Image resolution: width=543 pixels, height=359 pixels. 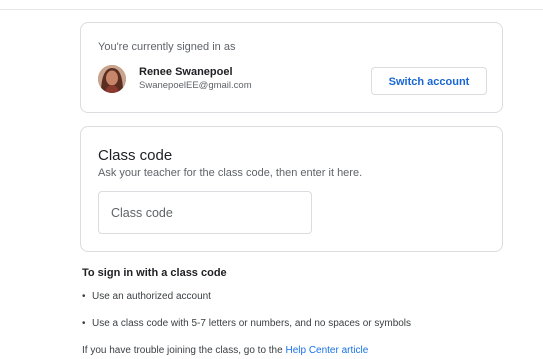 I want to click on class-code-title: Class code, so click(x=135, y=155).